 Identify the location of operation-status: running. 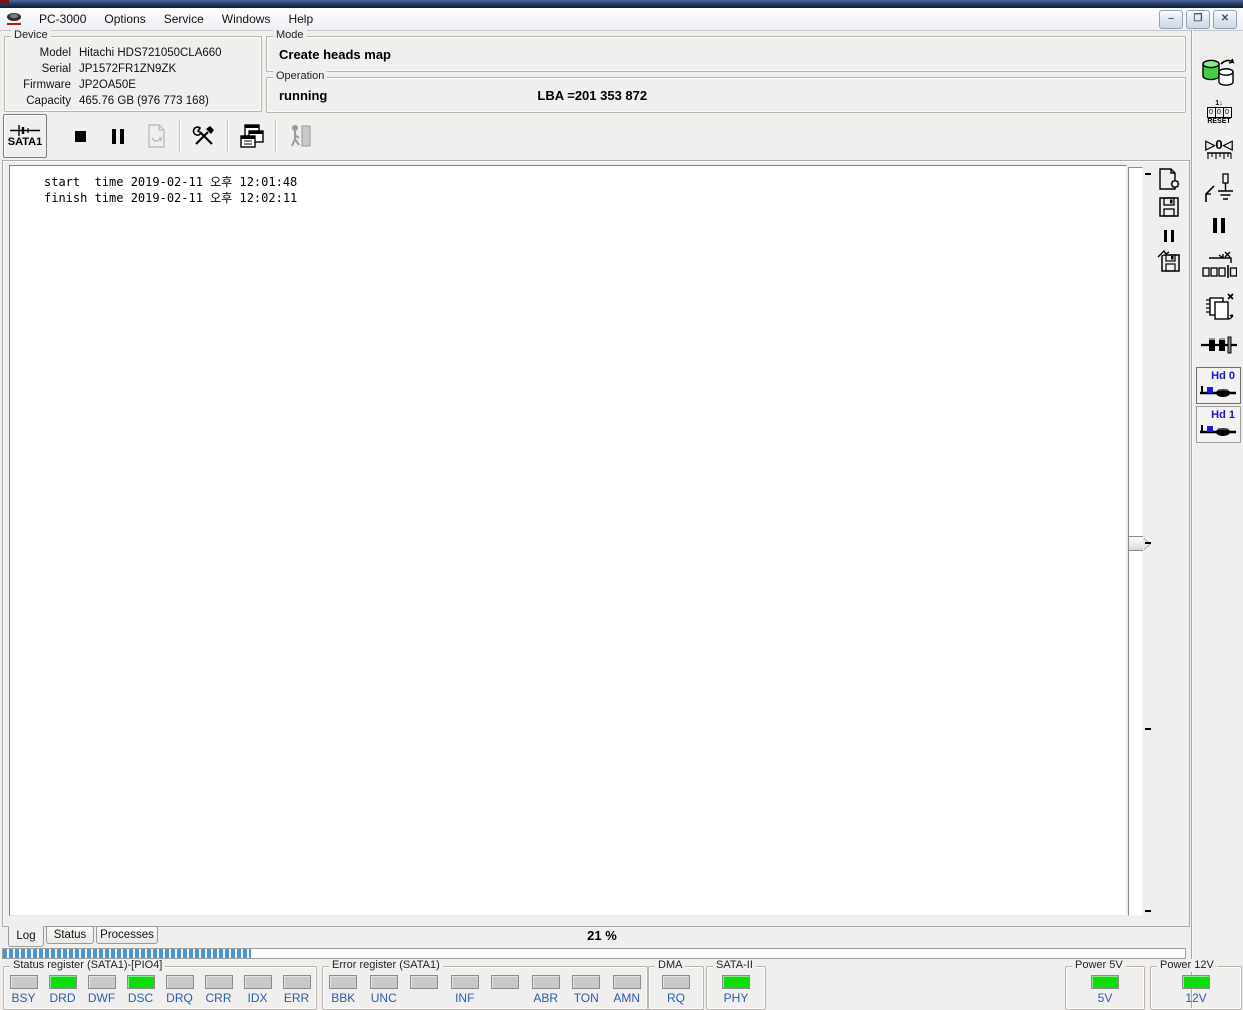
(303, 95).